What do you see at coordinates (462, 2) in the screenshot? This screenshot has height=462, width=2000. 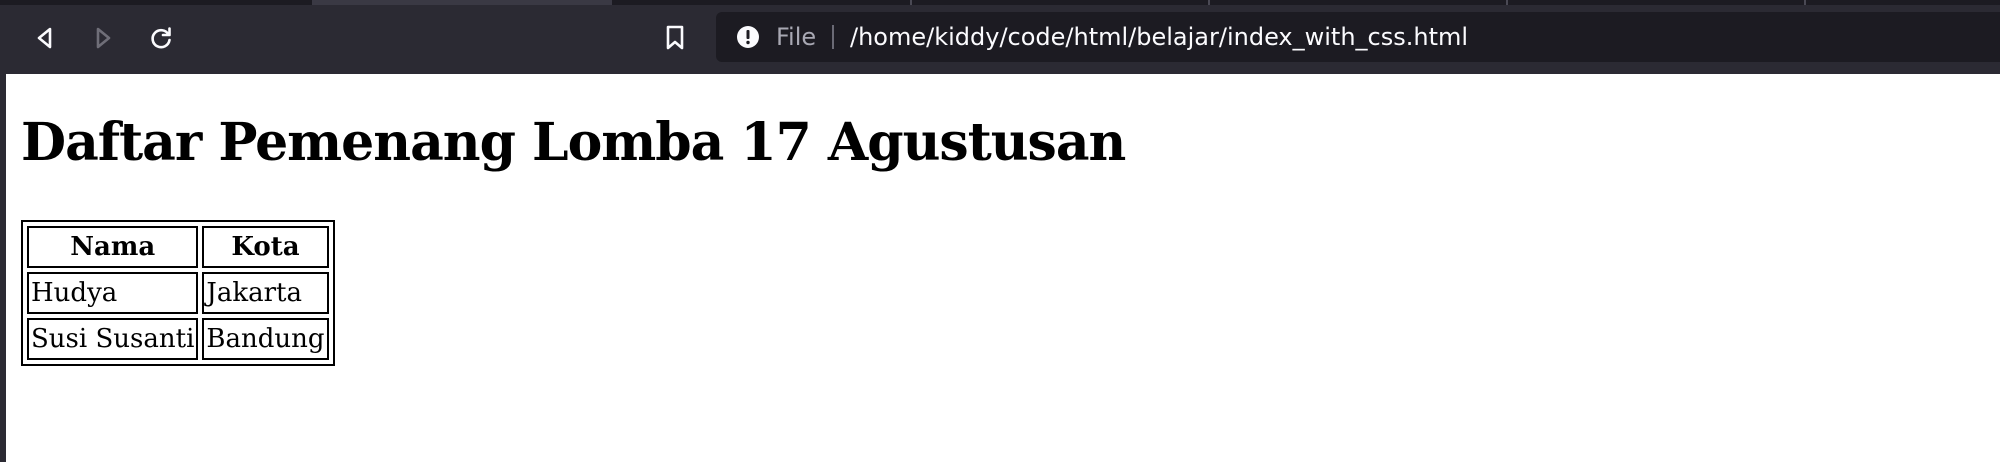 I see `active-tab` at bounding box center [462, 2].